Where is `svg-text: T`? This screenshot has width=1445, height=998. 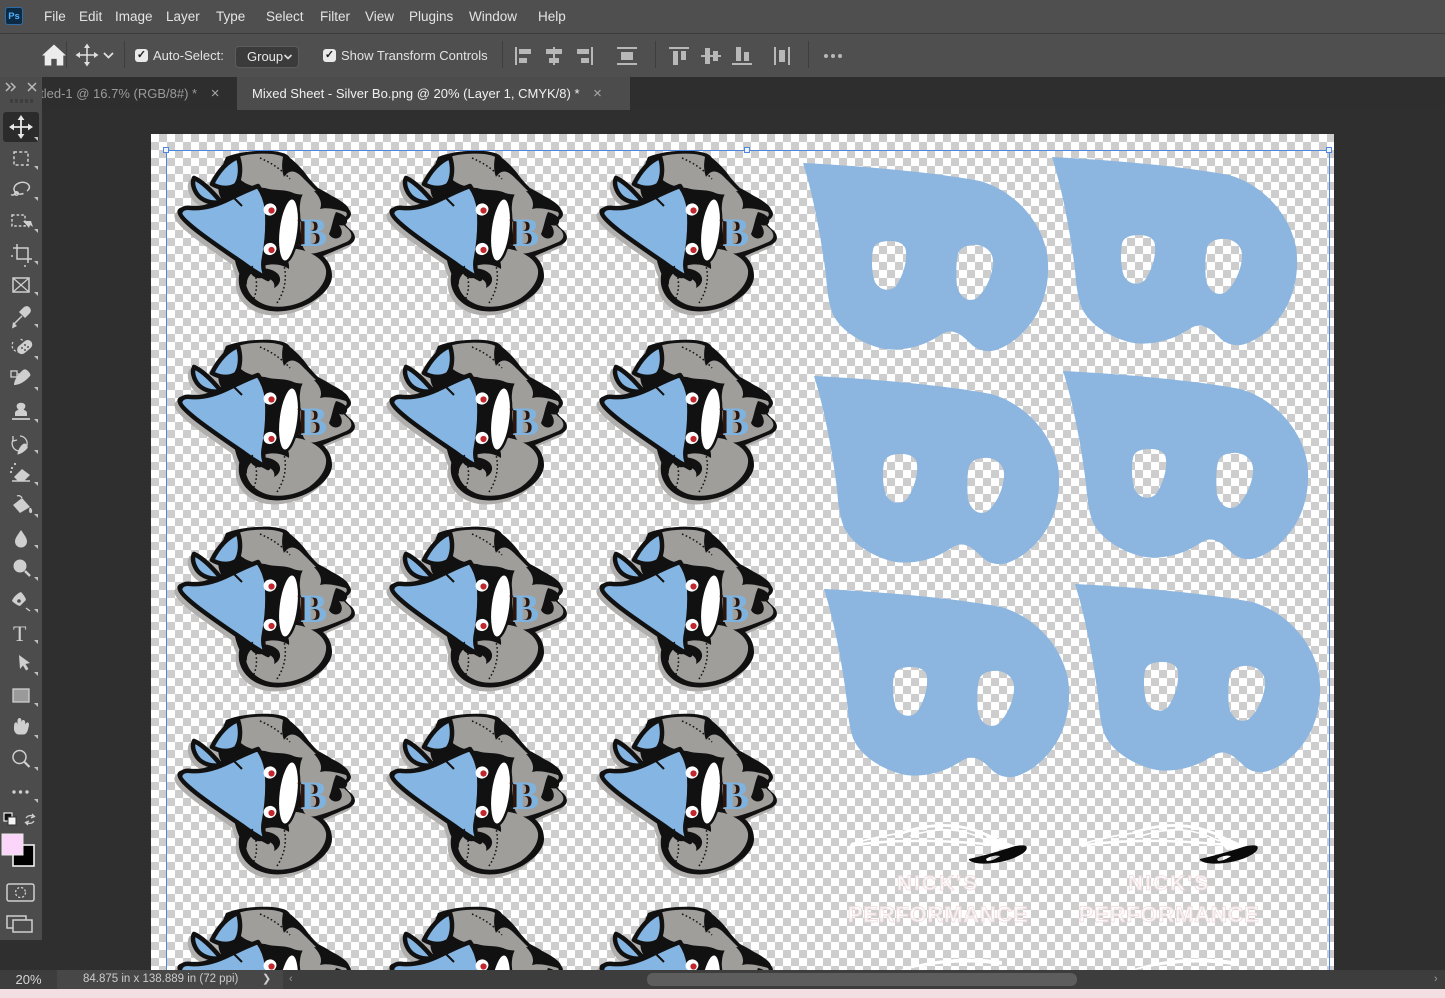 svg-text: T is located at coordinates (20, 633).